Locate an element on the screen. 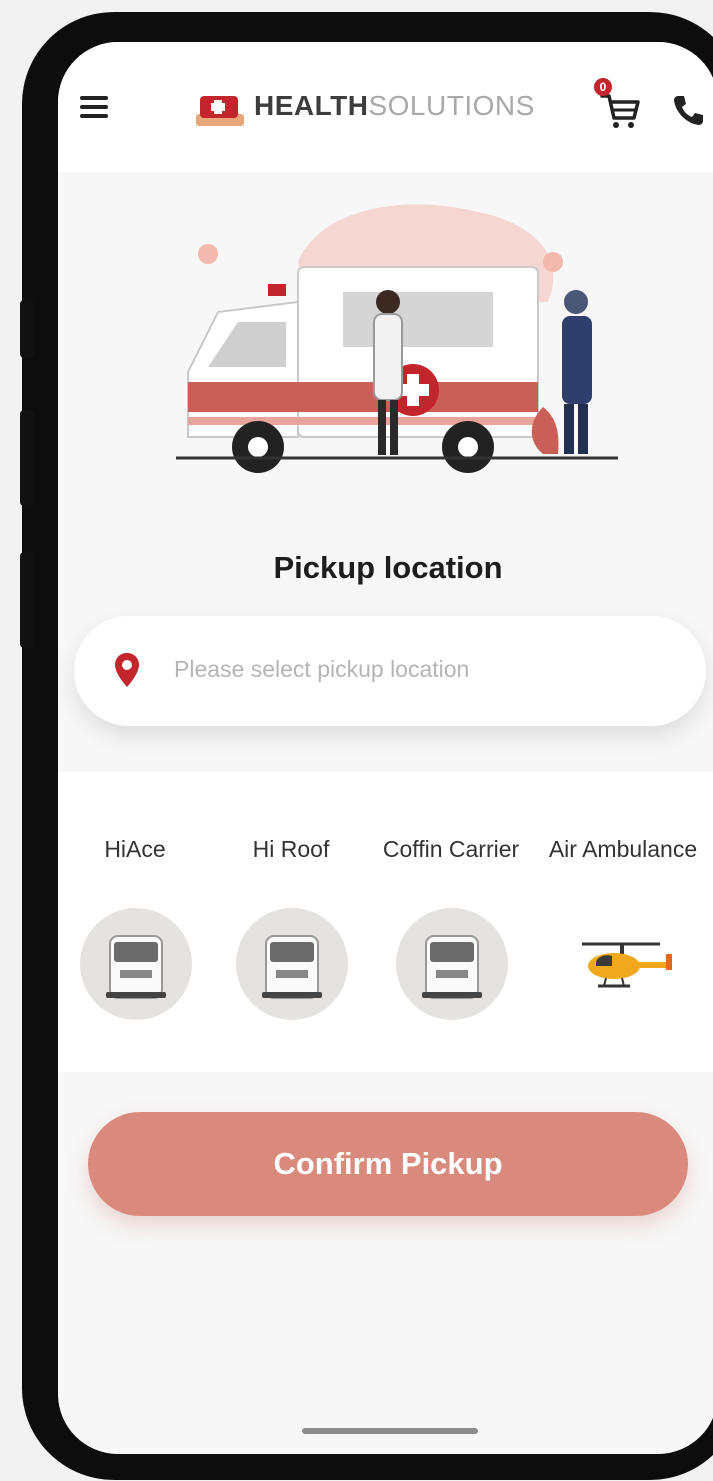  pickup-location-title: Pickup location is located at coordinates (388, 567).